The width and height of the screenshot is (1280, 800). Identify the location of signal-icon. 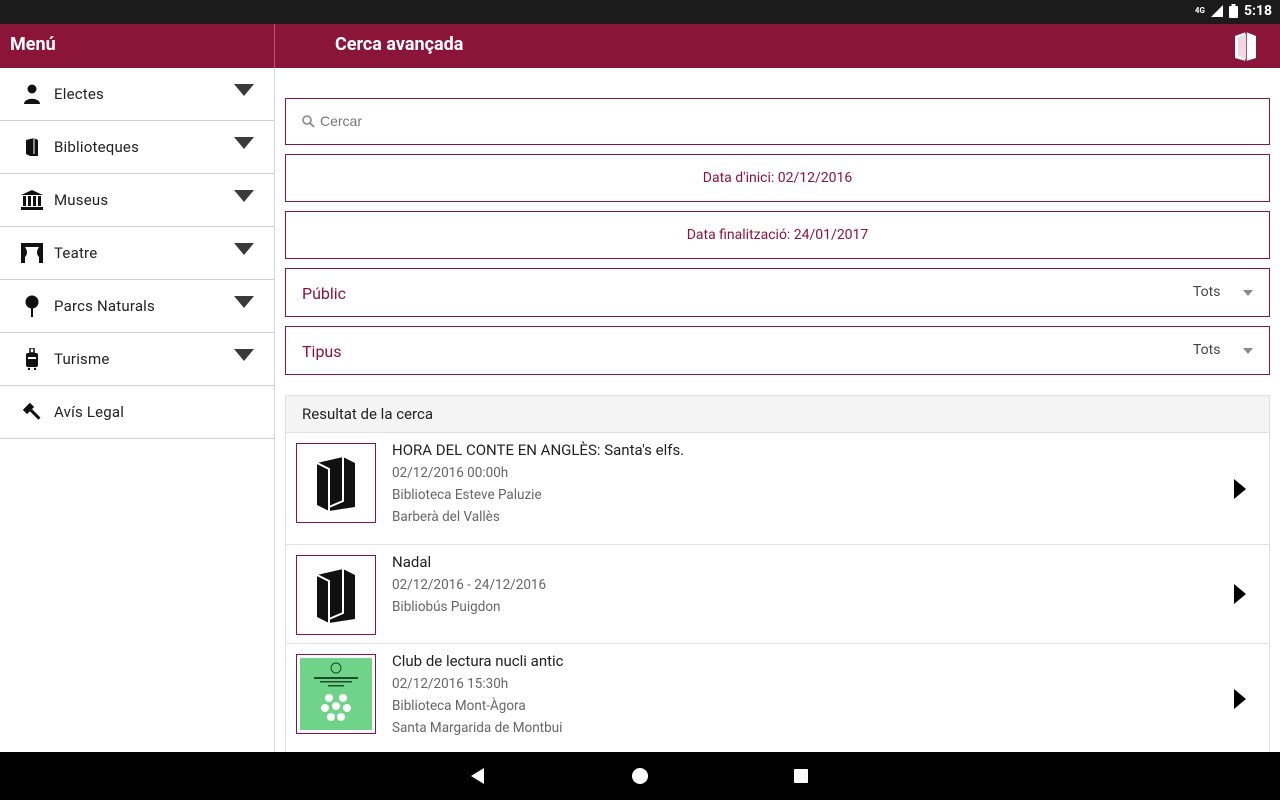
(1216, 11).